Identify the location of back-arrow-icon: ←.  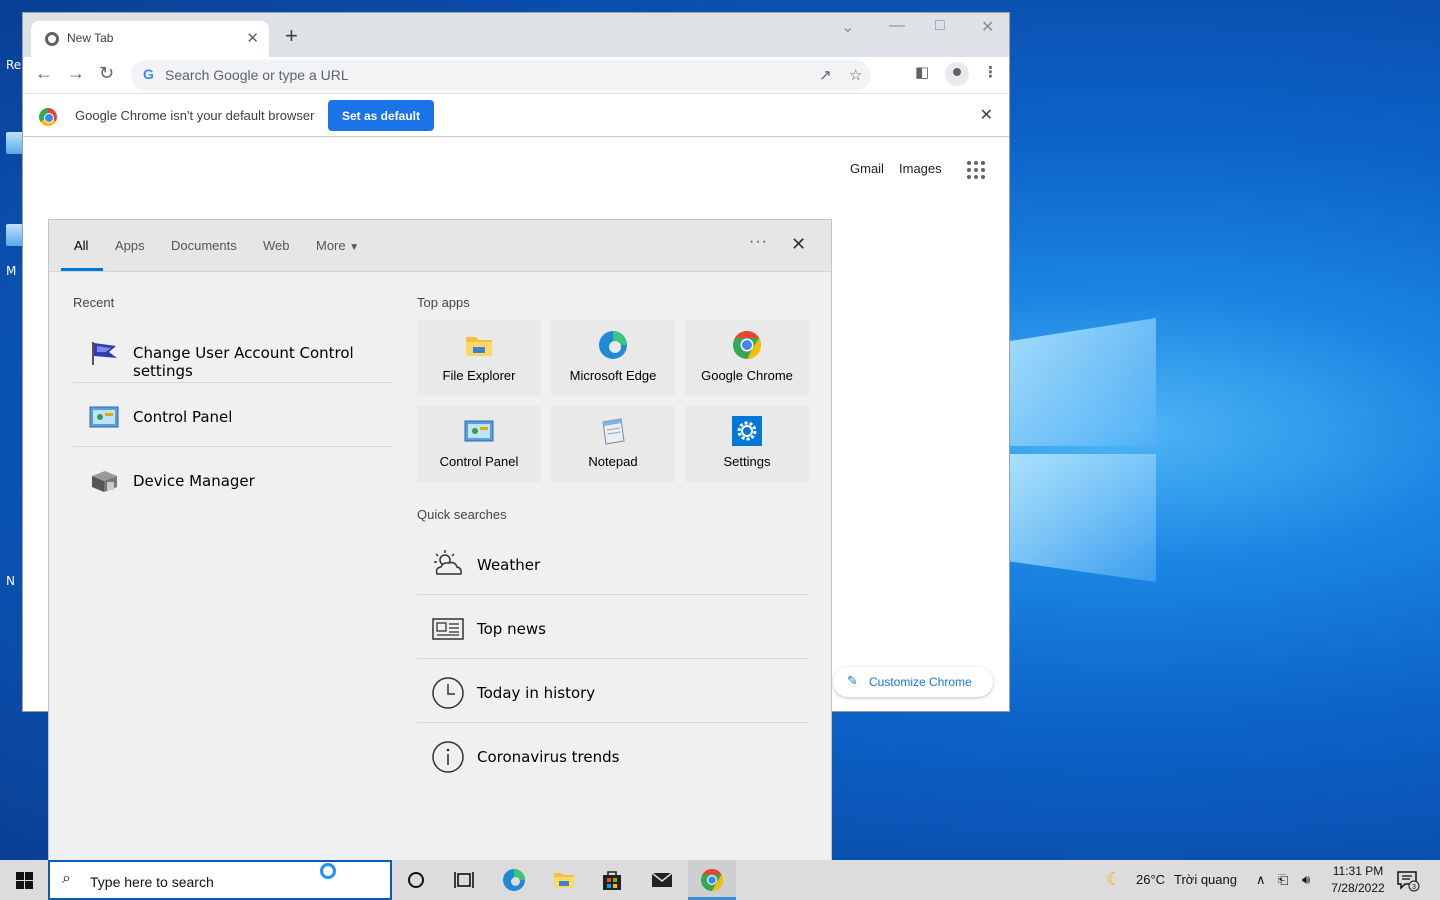
(44, 73).